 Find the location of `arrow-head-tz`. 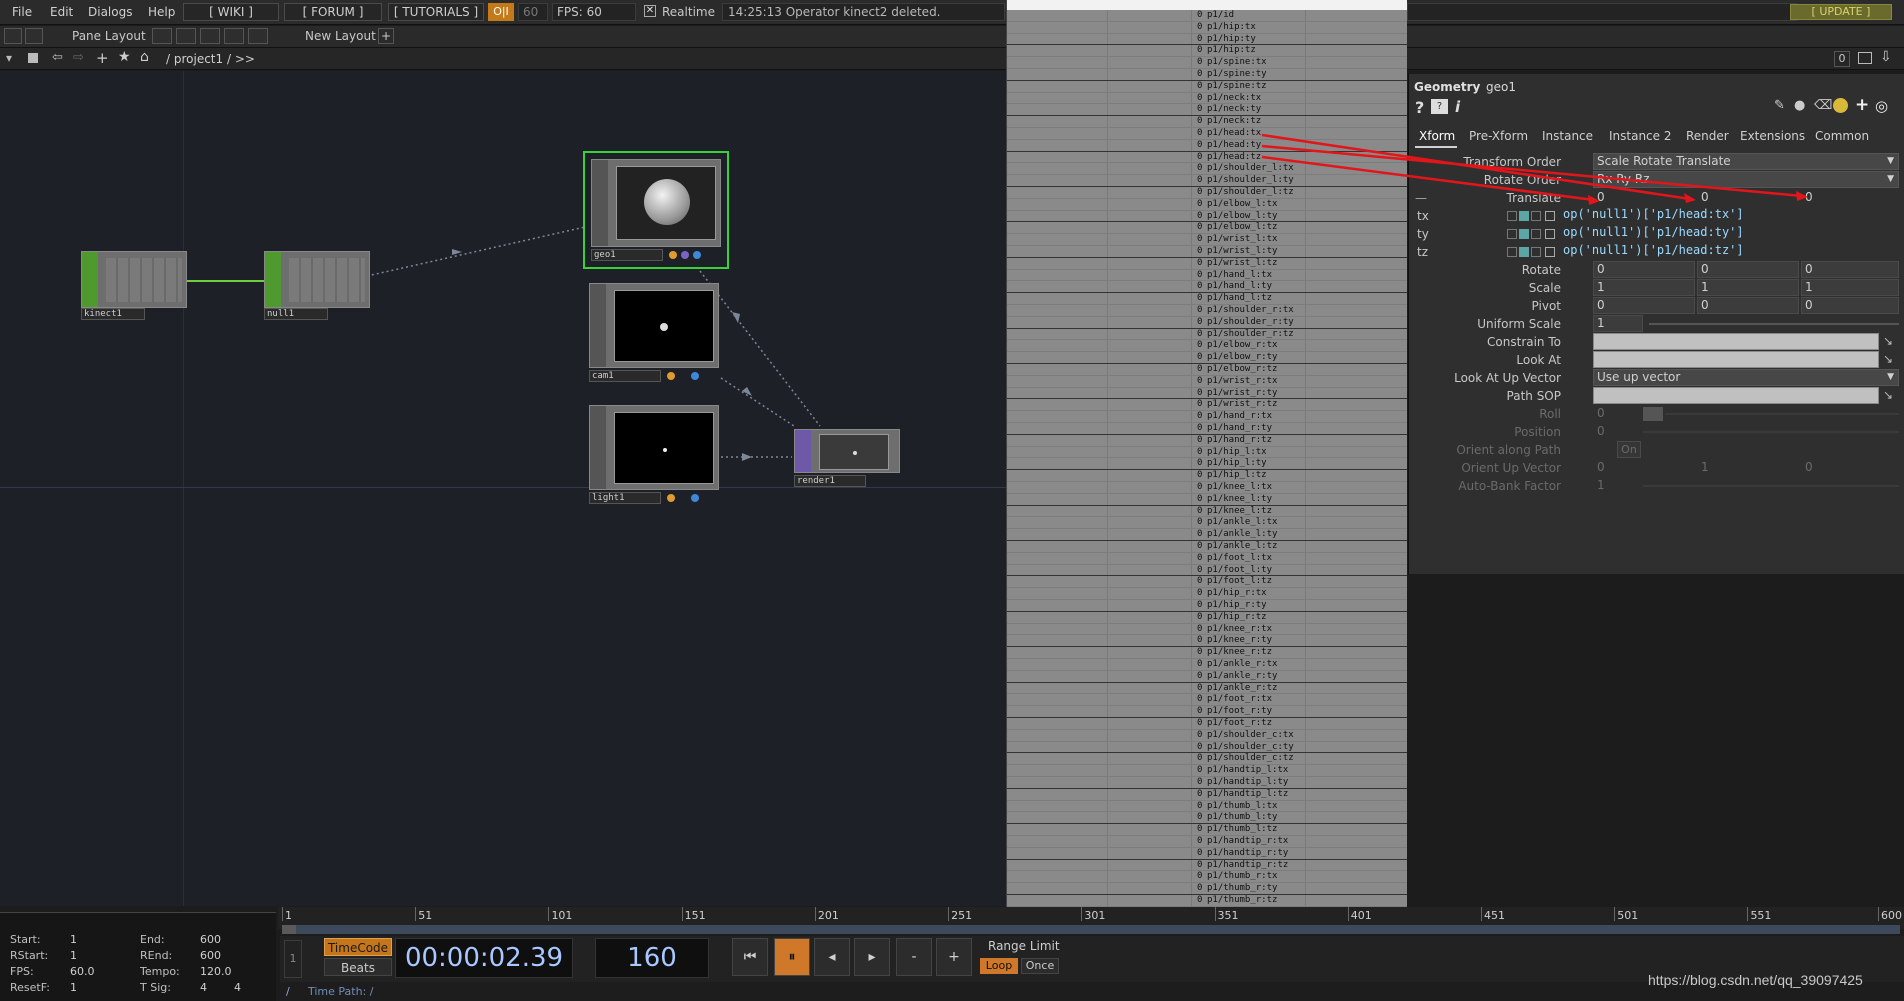

arrow-head-tz is located at coordinates (1428, 178).